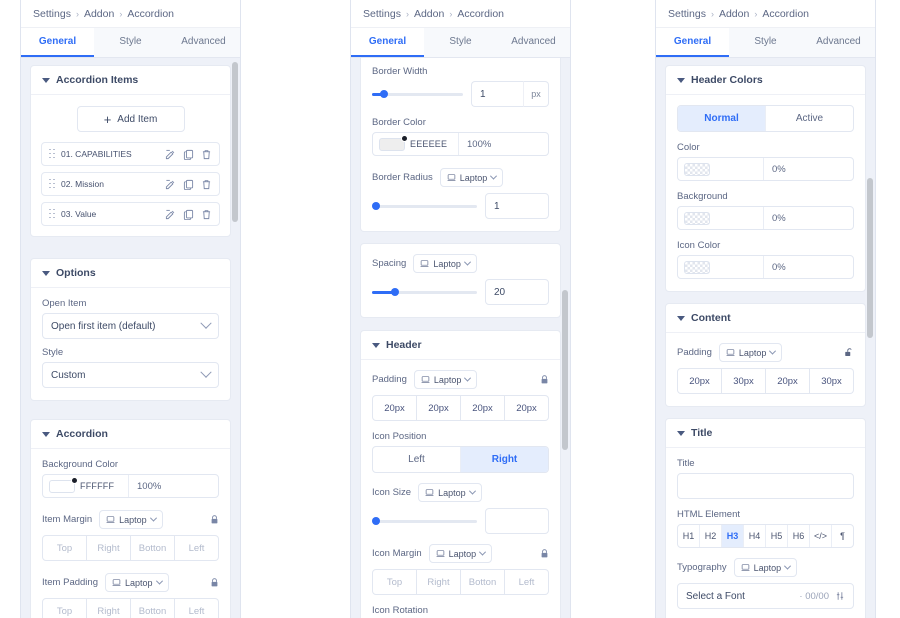  Describe the element at coordinates (130, 326) in the screenshot. I see `open-item-select: Open first item (default)` at that location.